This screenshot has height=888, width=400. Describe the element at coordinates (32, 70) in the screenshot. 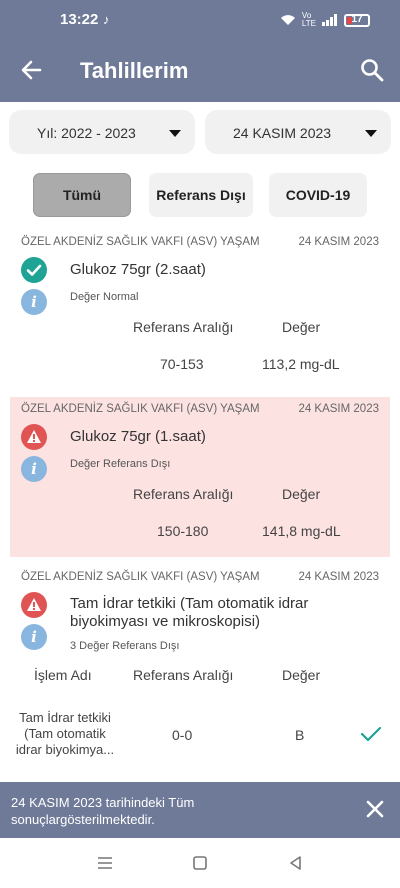

I see `arrow-left-icon` at that location.